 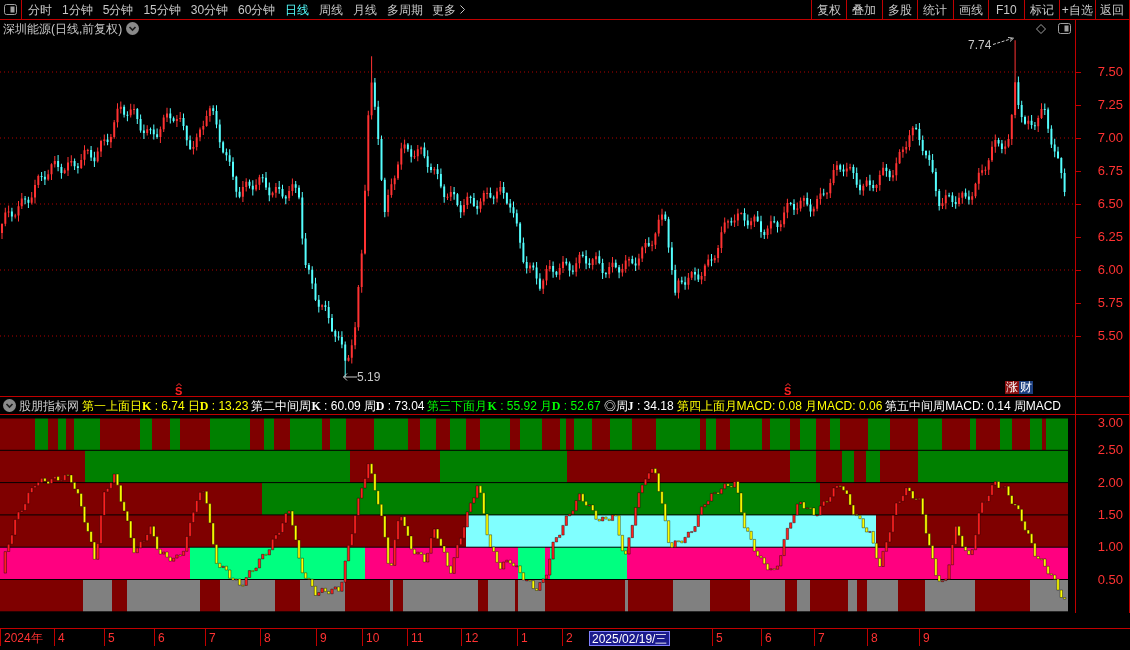 I want to click on date-label: 12, so click(x=470, y=637).